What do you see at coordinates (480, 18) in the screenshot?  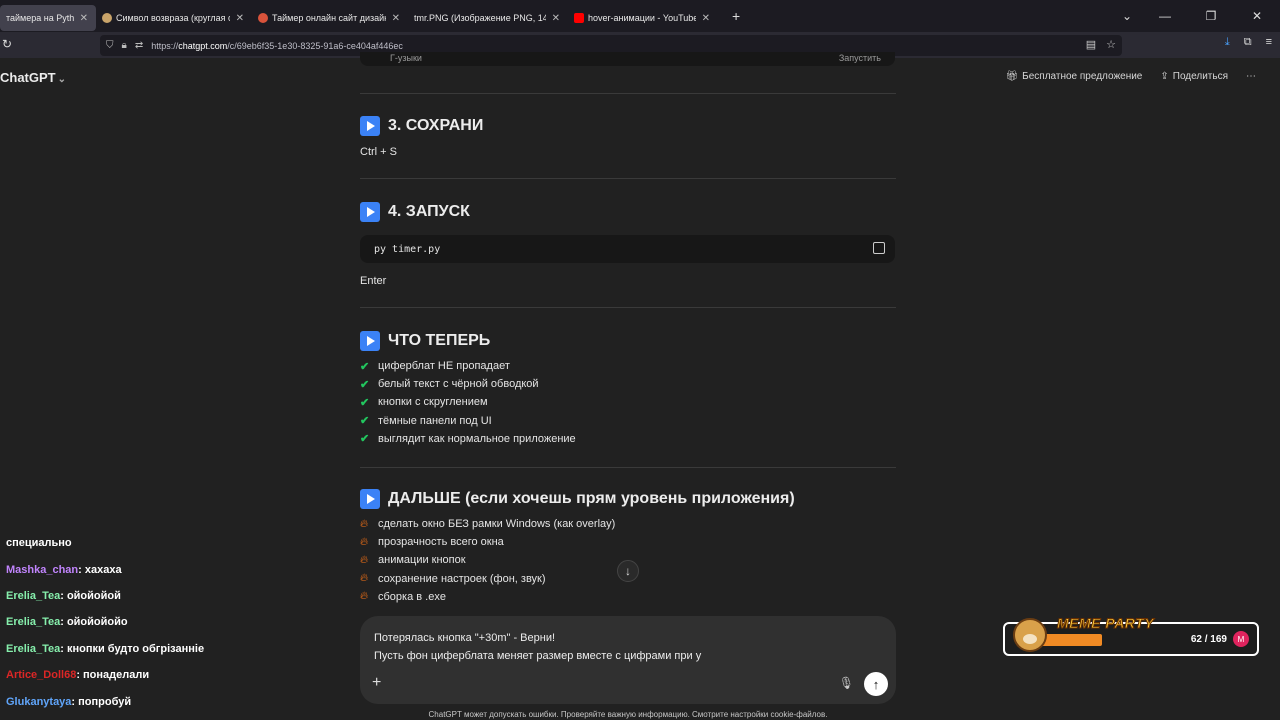 I see `tab-title: tmr.PNG (Изображение PNG, 1465` at bounding box center [480, 18].